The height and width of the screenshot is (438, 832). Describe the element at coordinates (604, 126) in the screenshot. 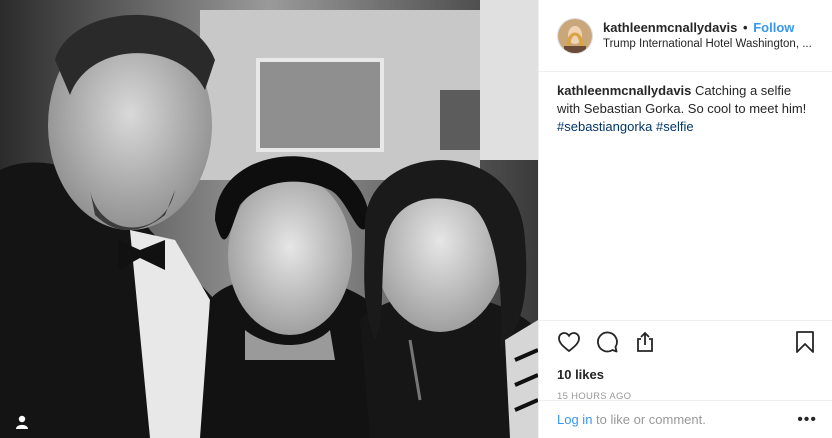

I see `hashtag-sebastiangorka: #sebastiangorka` at that location.